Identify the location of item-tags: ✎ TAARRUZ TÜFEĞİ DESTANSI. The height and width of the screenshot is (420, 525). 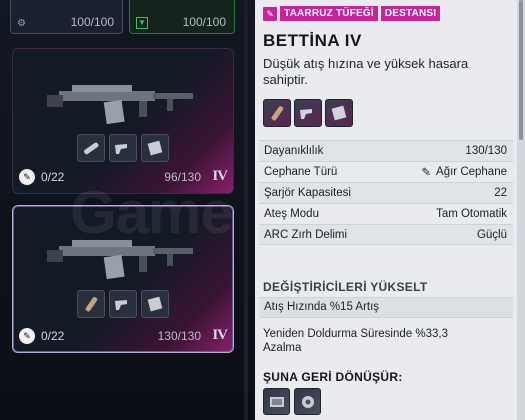
(352, 13).